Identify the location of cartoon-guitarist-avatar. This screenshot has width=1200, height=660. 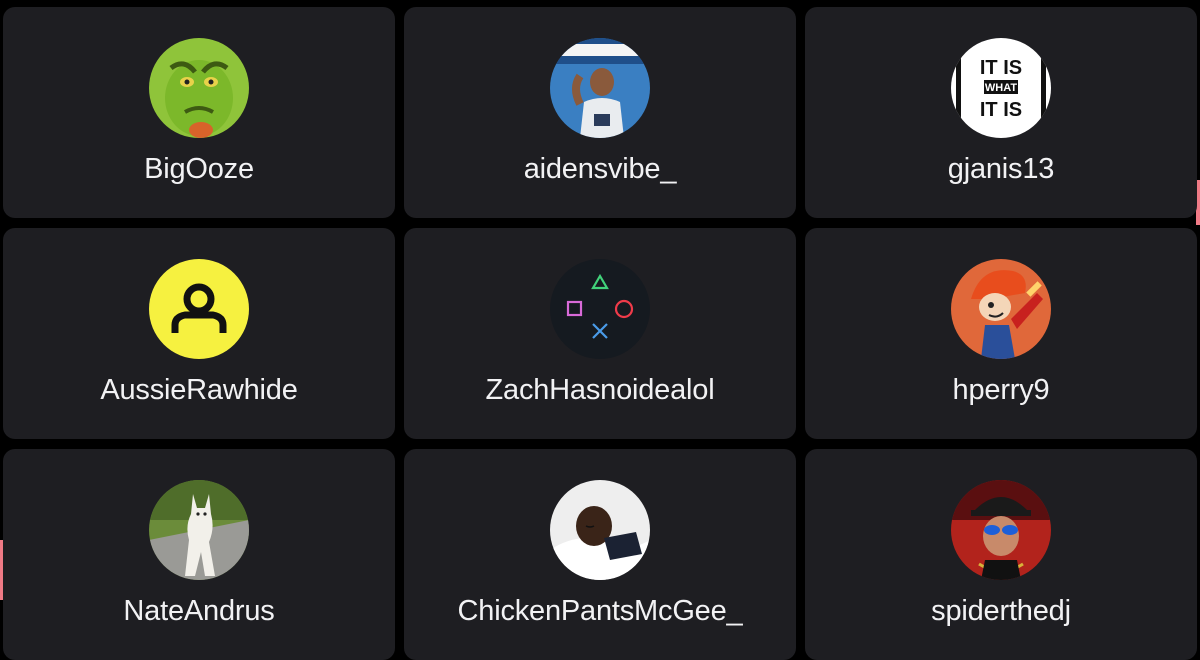
(1001, 309).